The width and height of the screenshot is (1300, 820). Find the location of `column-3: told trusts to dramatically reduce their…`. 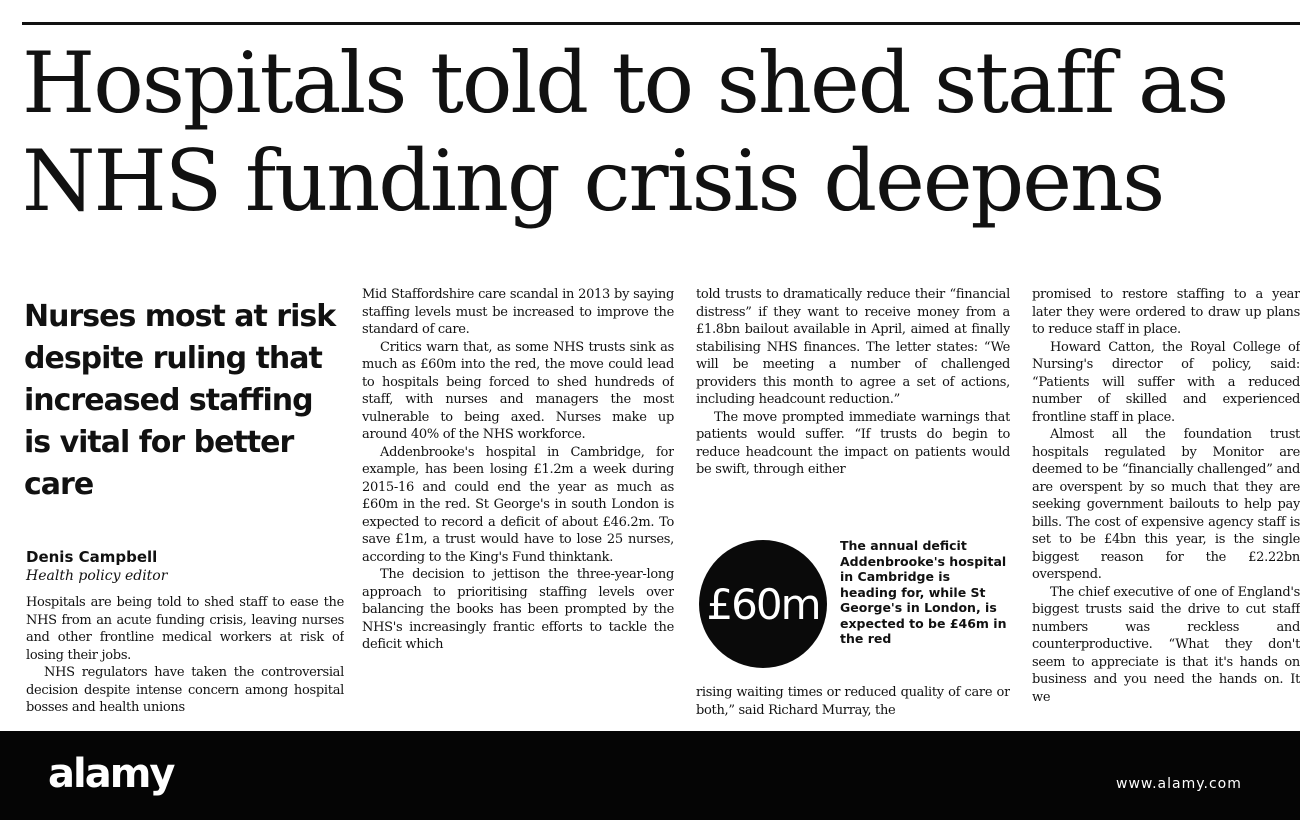

column-3: told trusts to dramatically reduce their… is located at coordinates (853, 401).